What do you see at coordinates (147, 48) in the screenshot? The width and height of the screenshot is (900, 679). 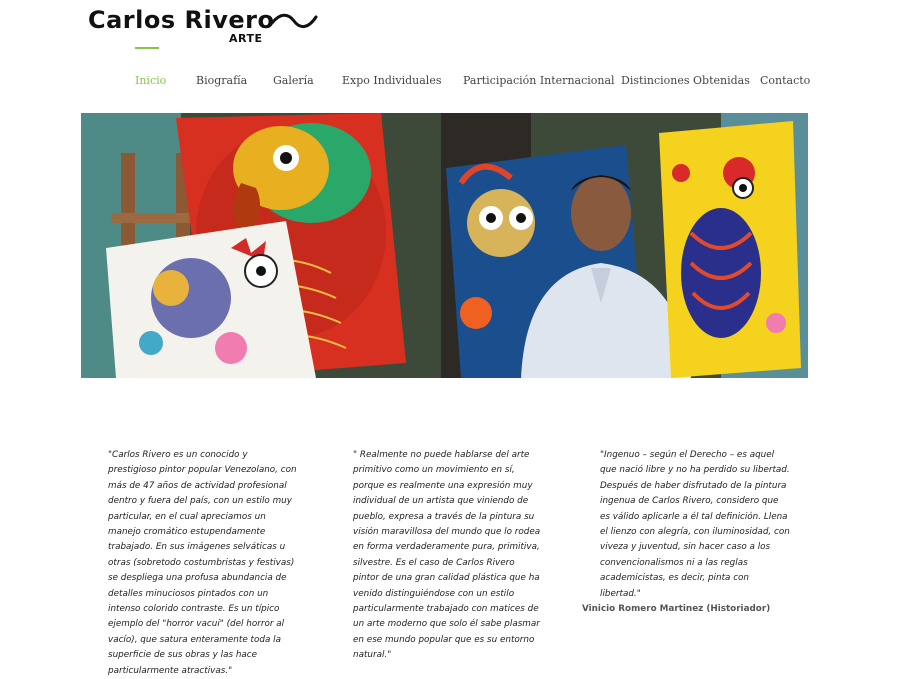 I see `active-nav-indicator` at bounding box center [147, 48].